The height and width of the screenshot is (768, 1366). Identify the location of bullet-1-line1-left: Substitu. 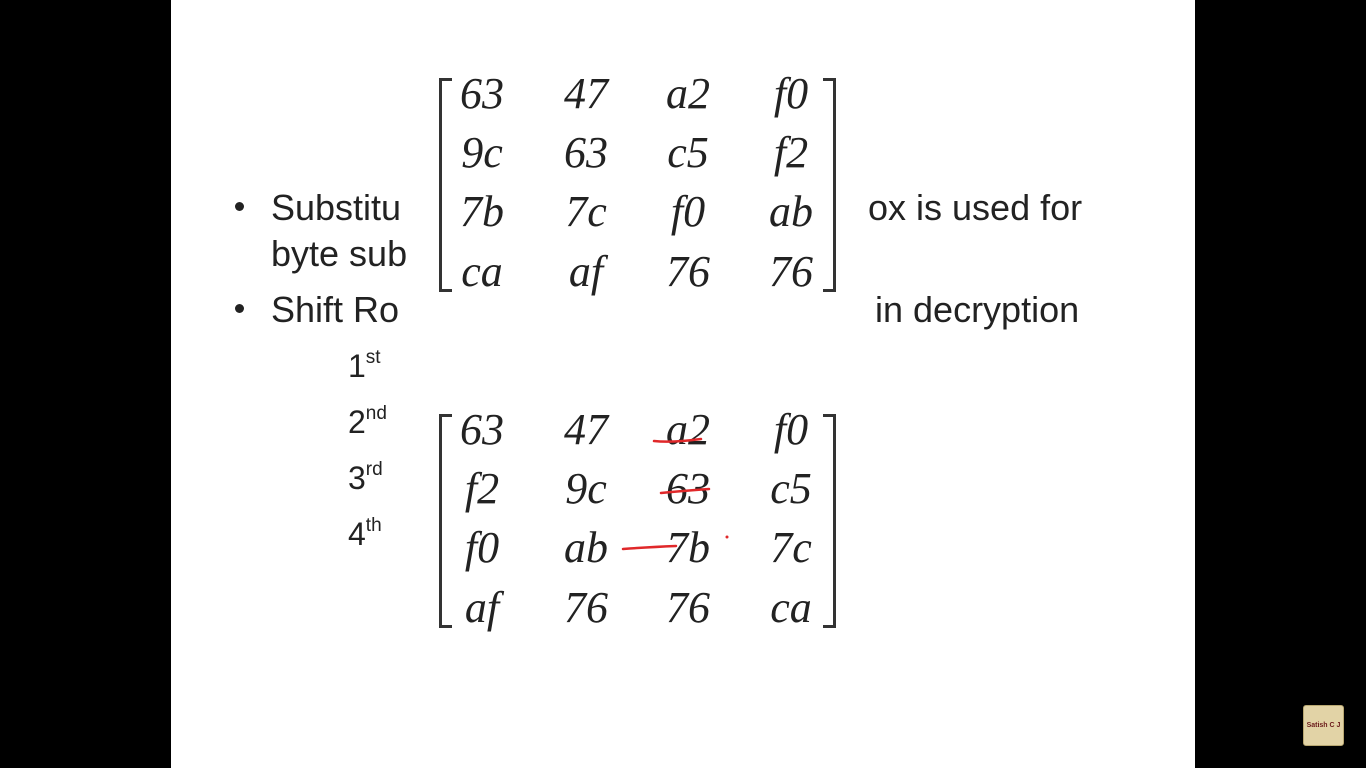
(336, 207).